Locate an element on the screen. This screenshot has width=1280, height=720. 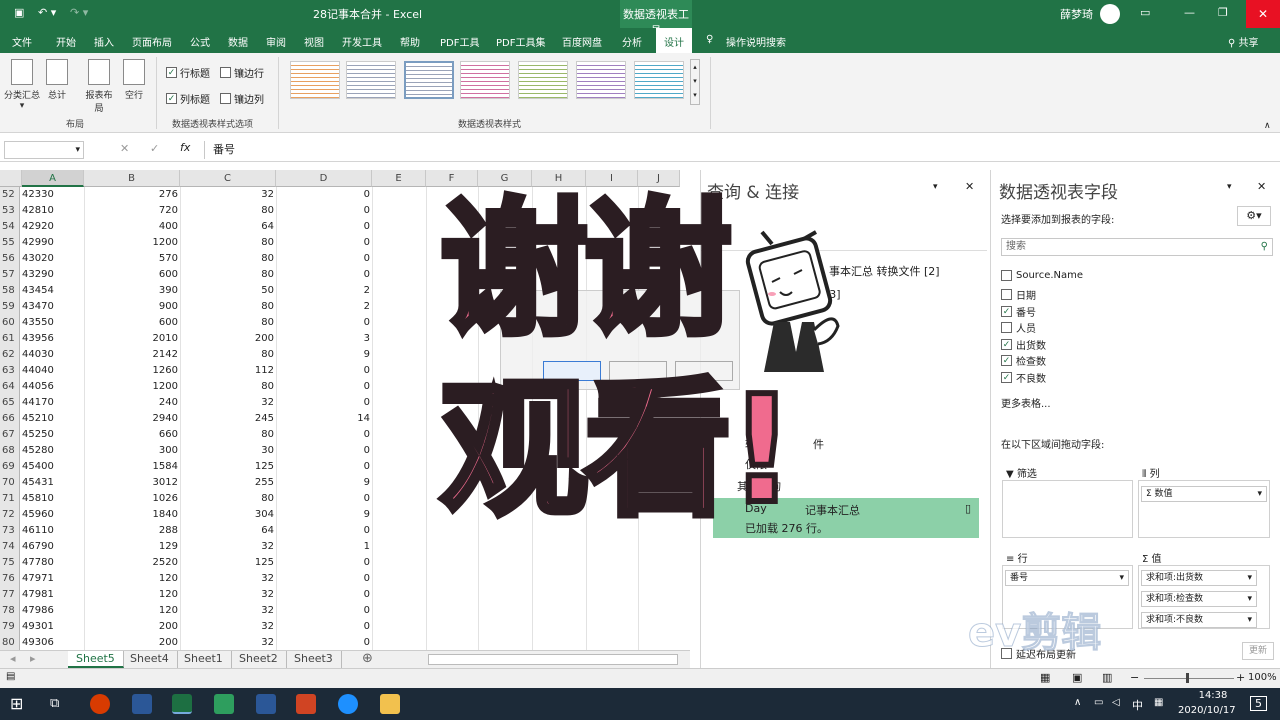
table-row: 75 47780 2520 125 0 is located at coordinates (340, 563).